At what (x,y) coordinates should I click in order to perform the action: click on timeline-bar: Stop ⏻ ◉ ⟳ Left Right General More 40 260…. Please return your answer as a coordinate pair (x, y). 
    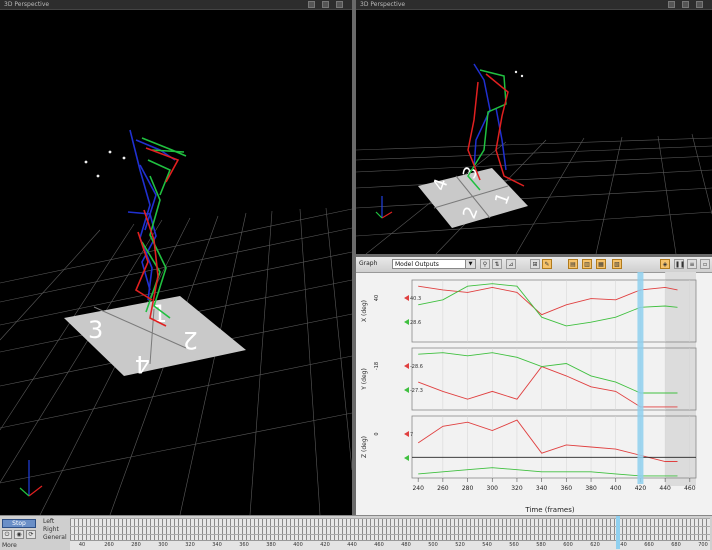
    Looking at the image, I should click on (356, 532).